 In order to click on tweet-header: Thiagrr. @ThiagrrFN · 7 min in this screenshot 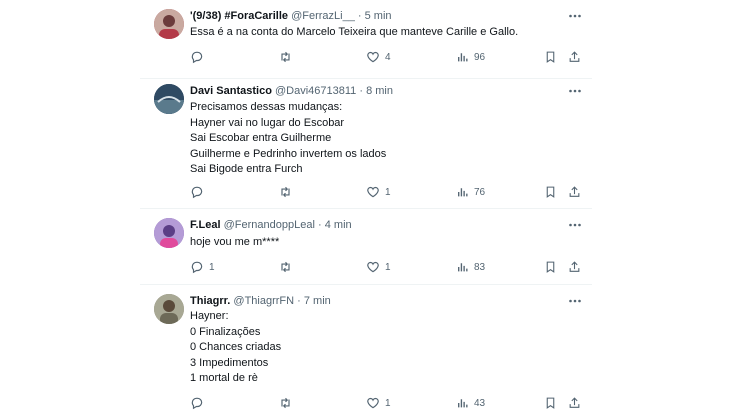, I will do `click(260, 301)`.